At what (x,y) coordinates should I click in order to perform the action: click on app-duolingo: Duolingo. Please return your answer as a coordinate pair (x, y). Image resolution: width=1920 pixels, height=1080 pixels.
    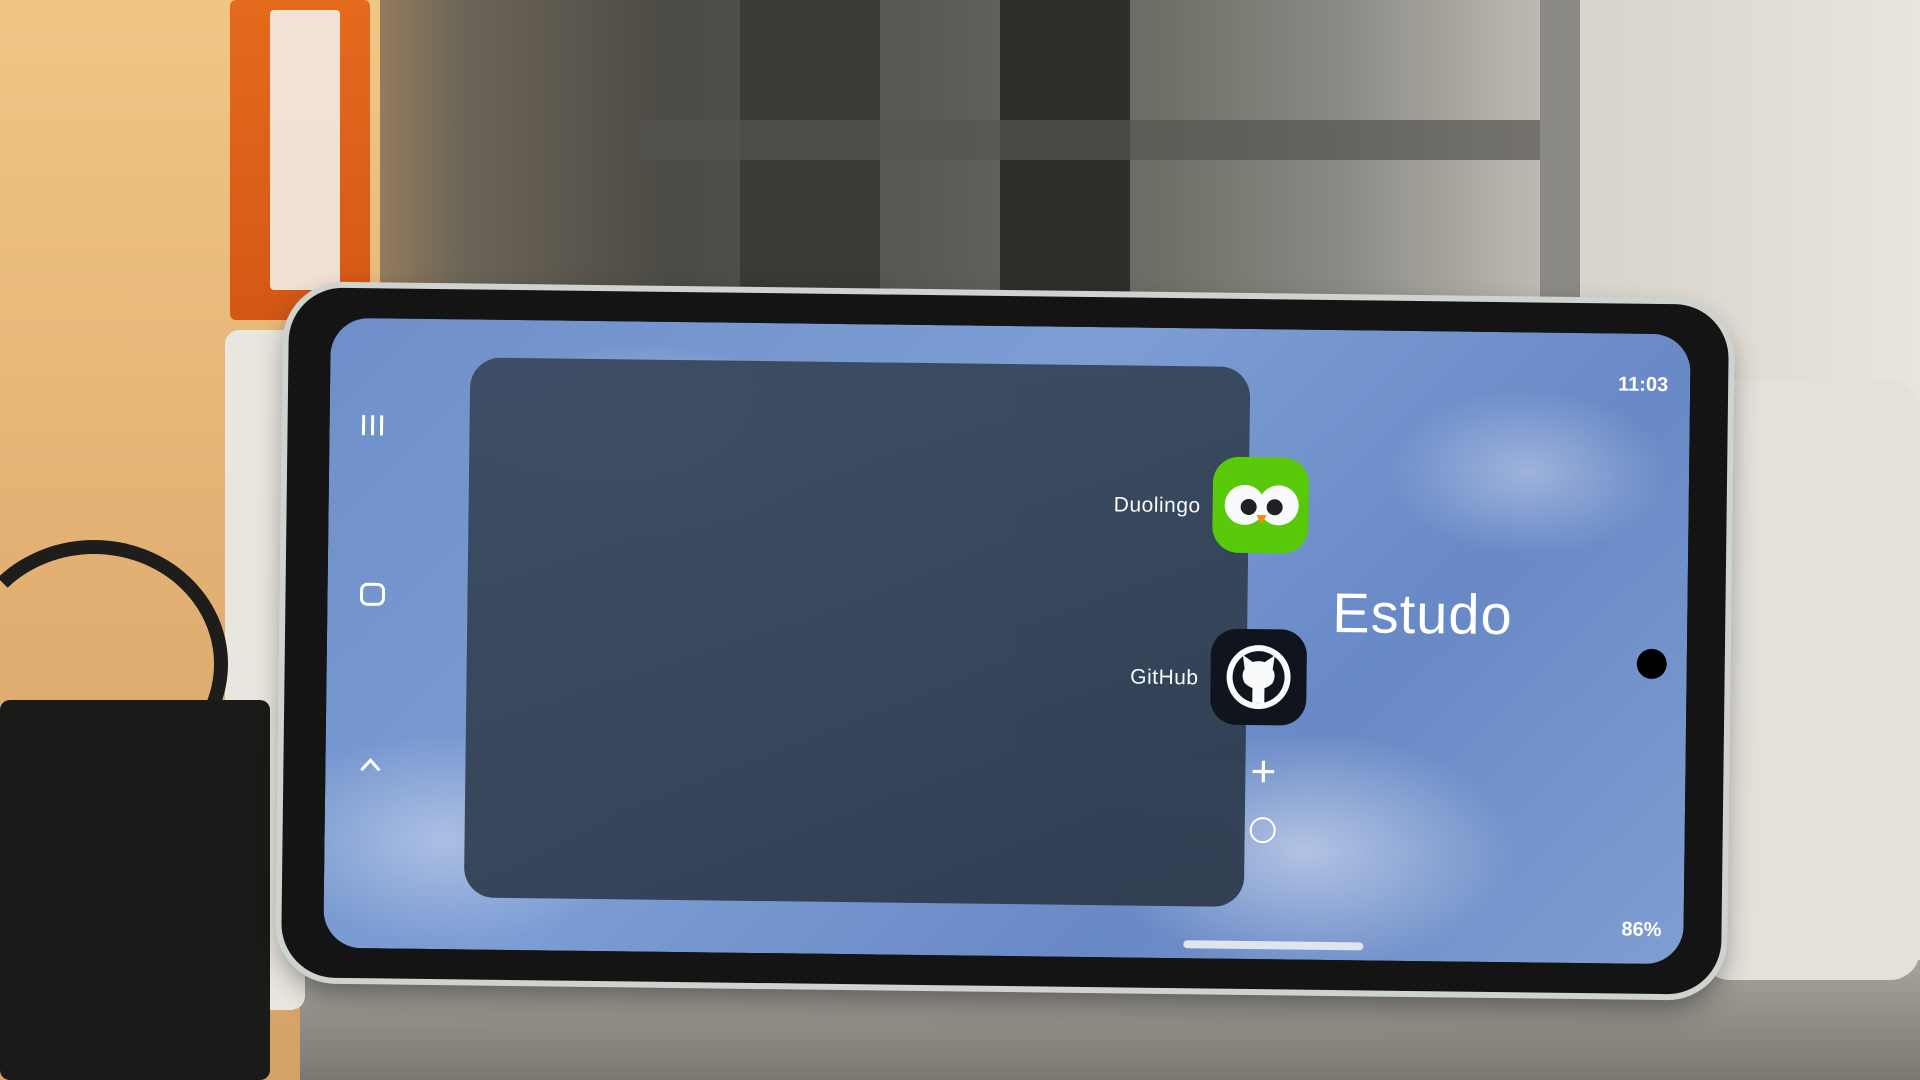
    Looking at the image, I should click on (1209, 516).